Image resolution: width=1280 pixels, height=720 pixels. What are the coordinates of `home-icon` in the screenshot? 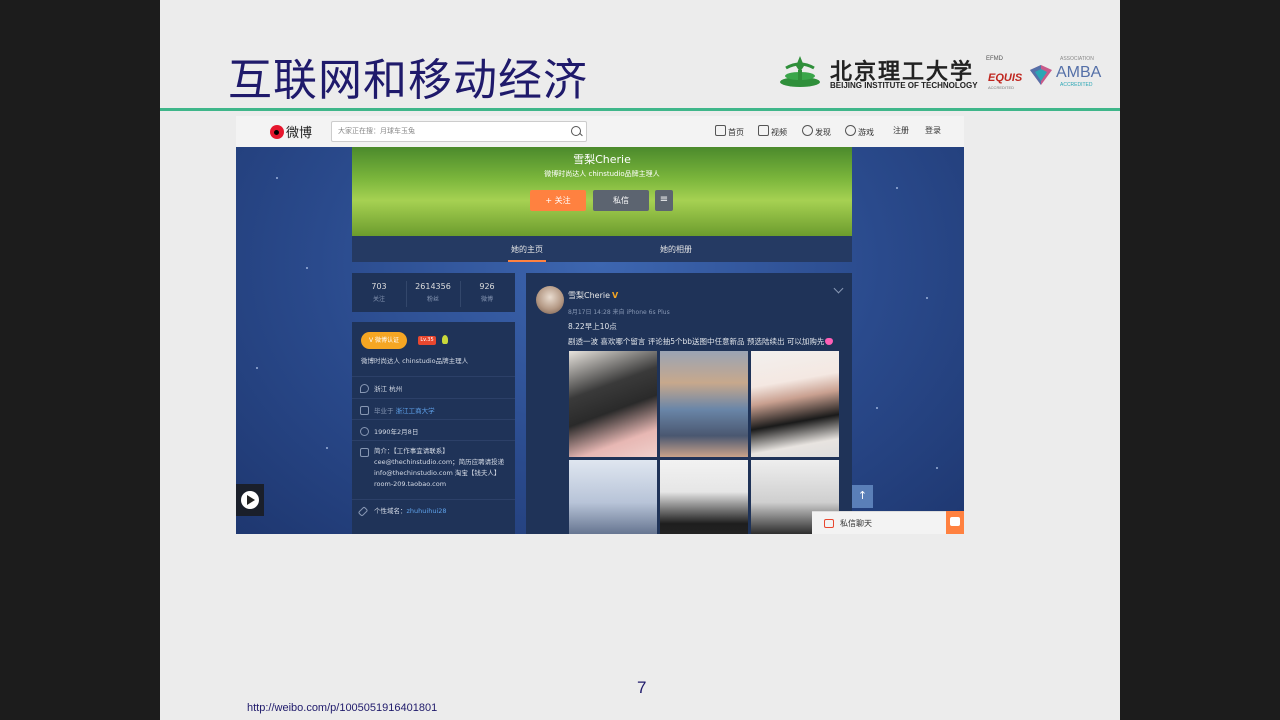 It's located at (720, 130).